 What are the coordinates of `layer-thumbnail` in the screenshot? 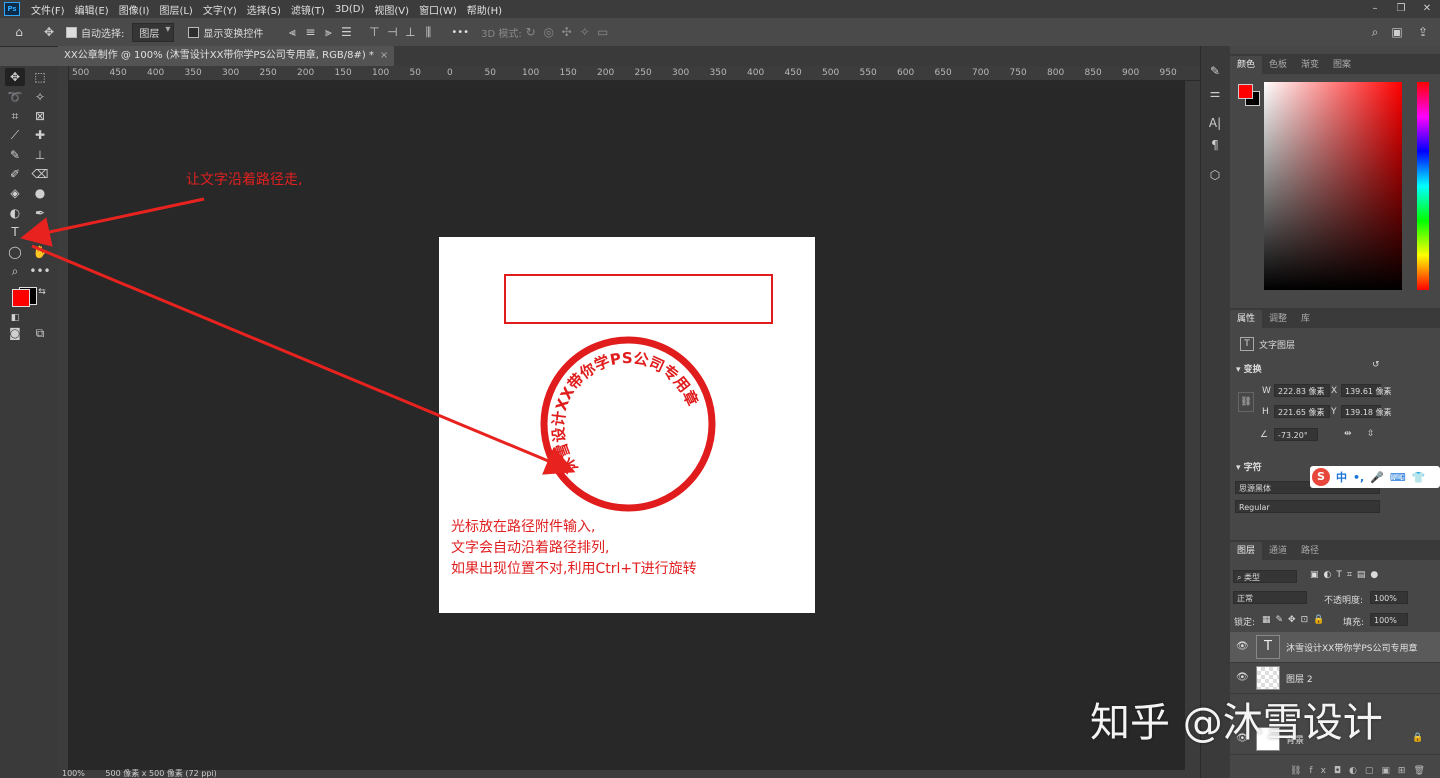 It's located at (1268, 678).